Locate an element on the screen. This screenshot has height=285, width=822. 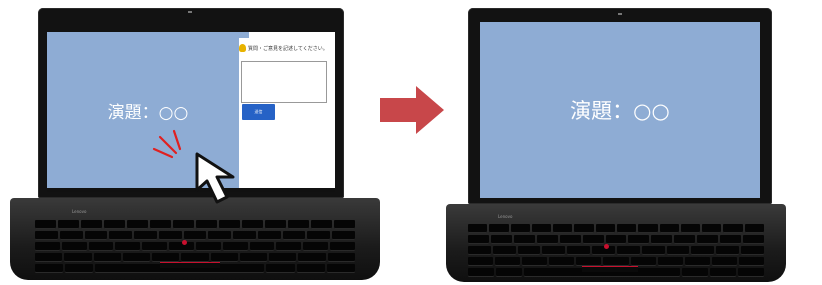
right-arrow-icon is located at coordinates (412, 110).